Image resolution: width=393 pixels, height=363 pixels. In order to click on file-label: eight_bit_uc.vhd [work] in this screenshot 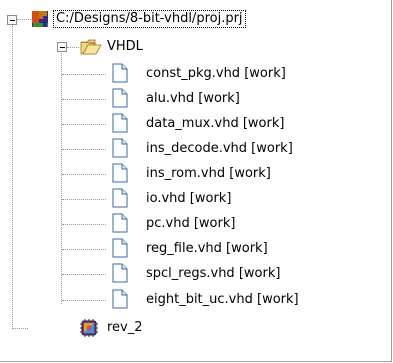, I will do `click(222, 299)`.